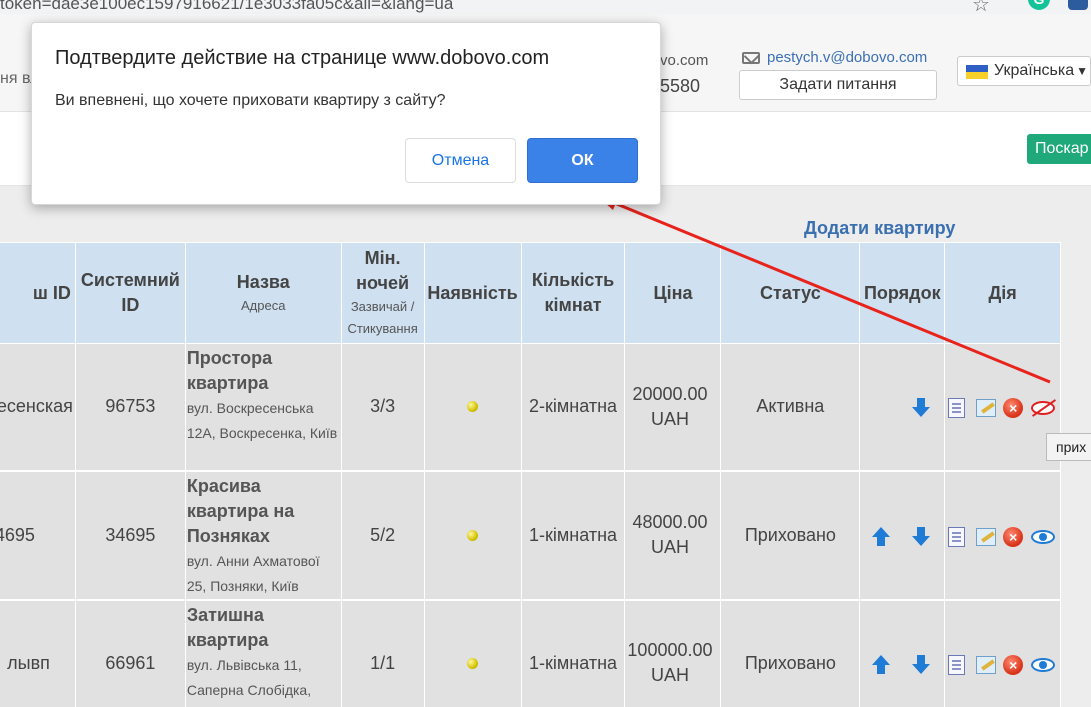  I want to click on col-header-rooms: Кількість кімнат, so click(573, 293).